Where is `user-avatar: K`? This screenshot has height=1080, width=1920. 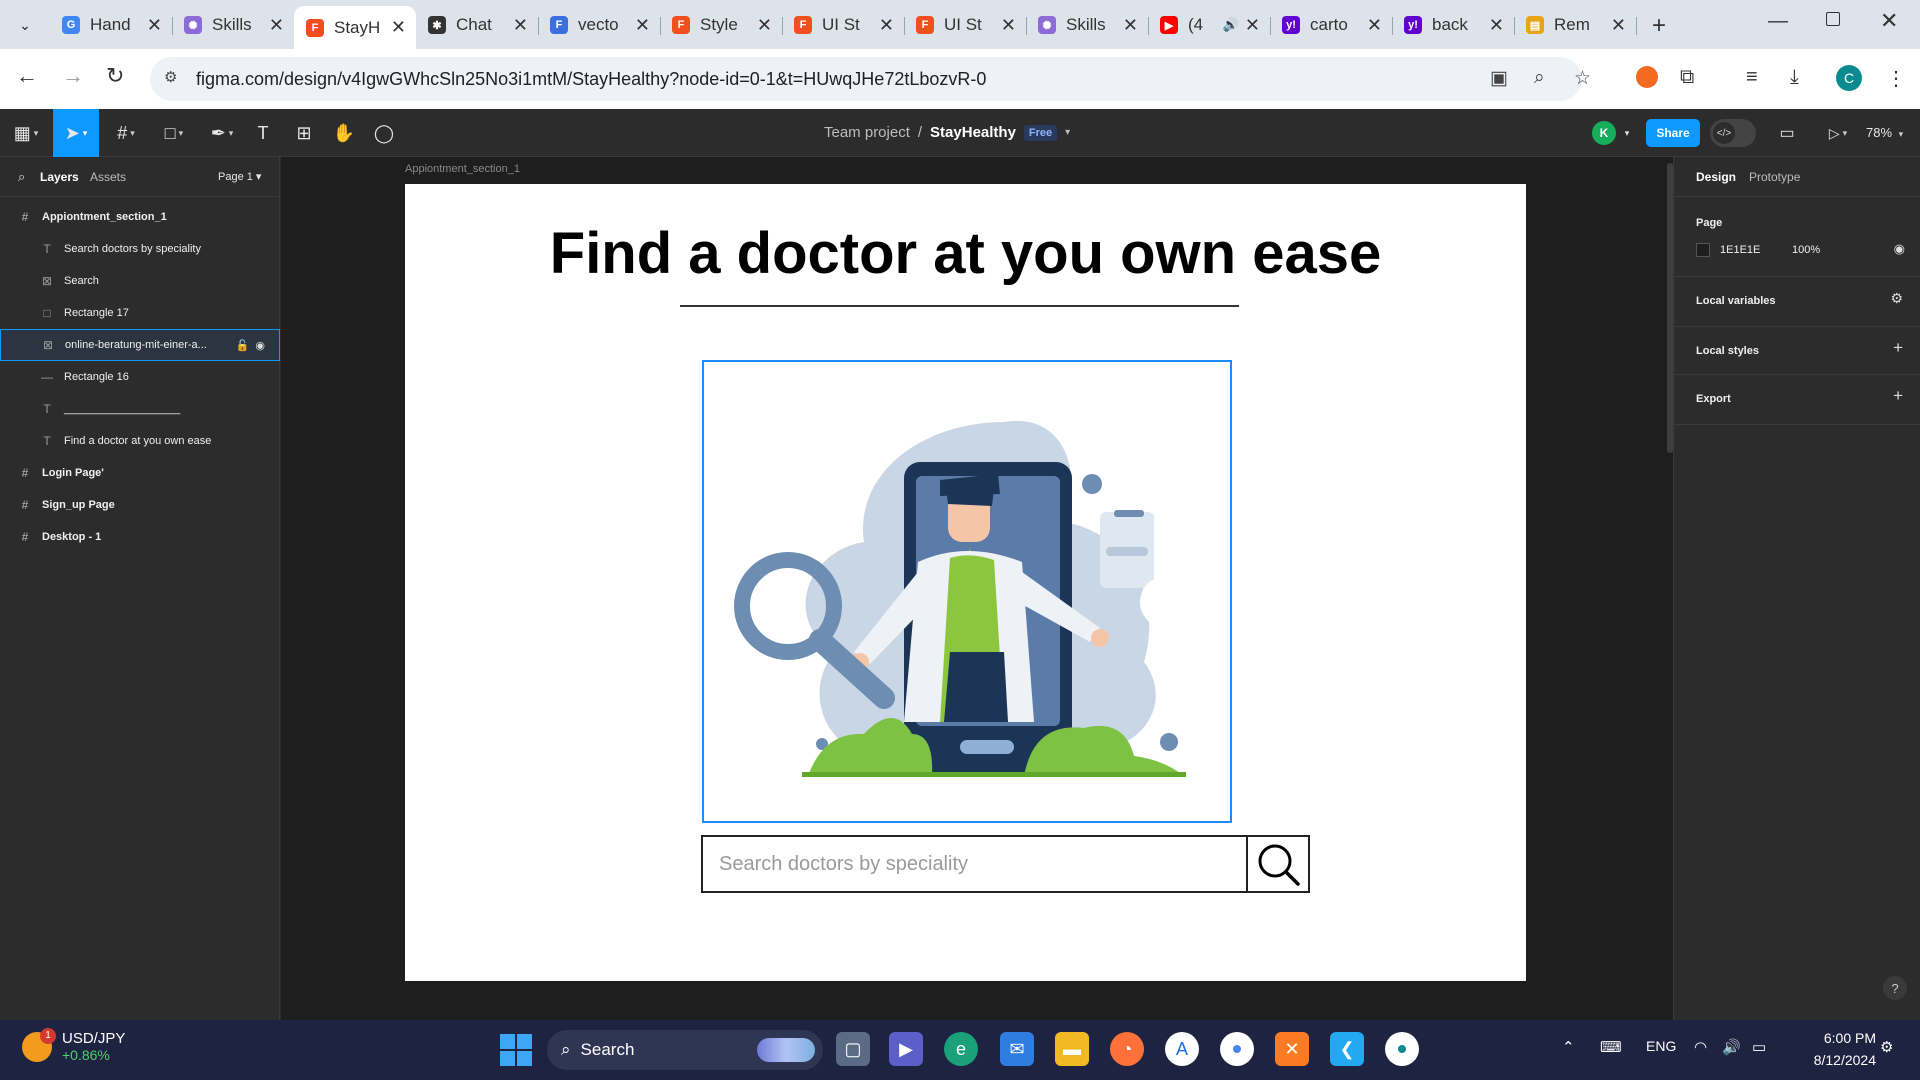
user-avatar: K is located at coordinates (1604, 133).